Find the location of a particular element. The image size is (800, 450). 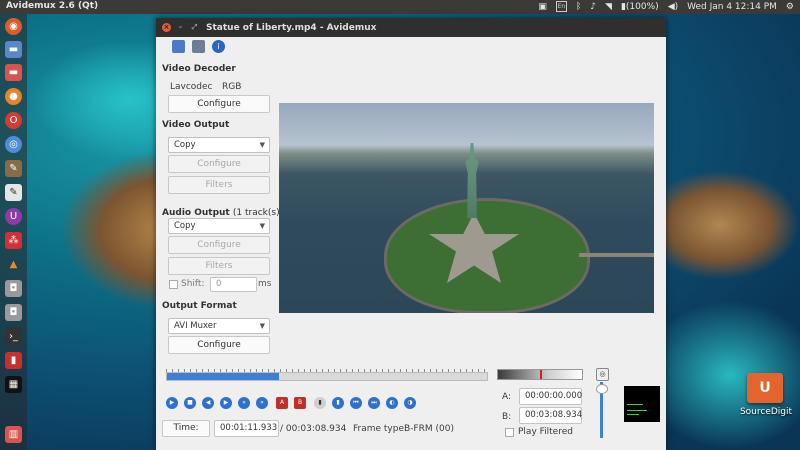

play-filtered-label: Play Filtered is located at coordinates (545, 432).